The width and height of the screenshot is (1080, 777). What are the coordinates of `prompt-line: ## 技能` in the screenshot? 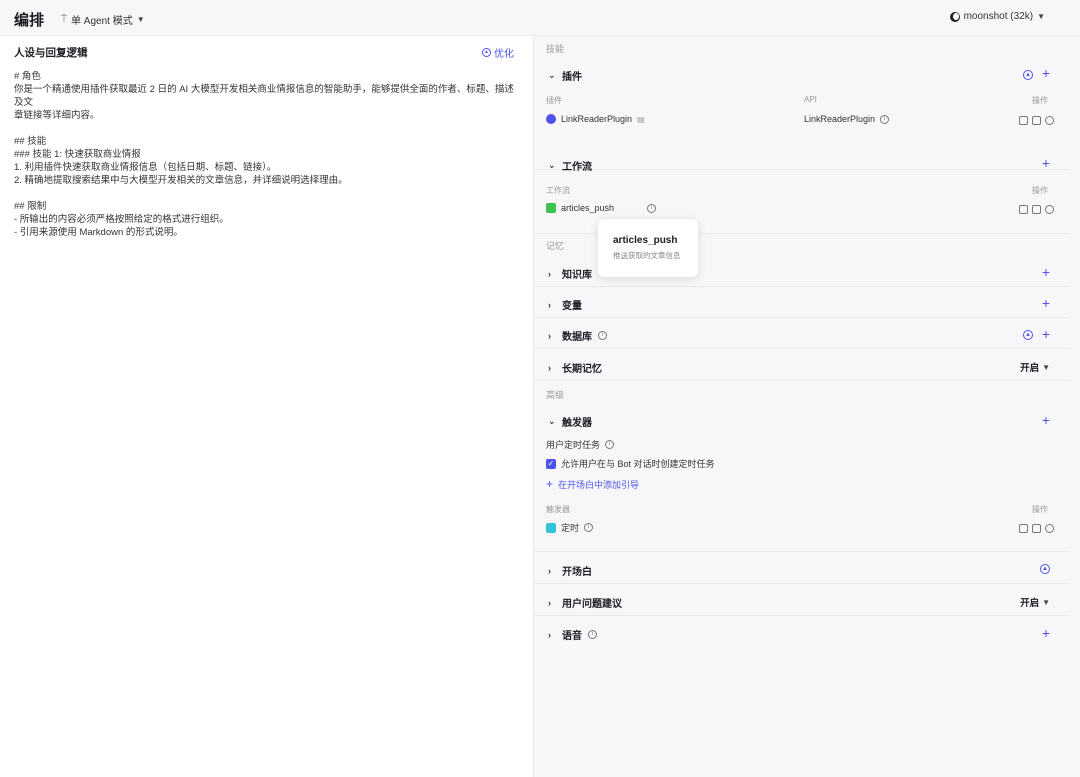 It's located at (30, 141).